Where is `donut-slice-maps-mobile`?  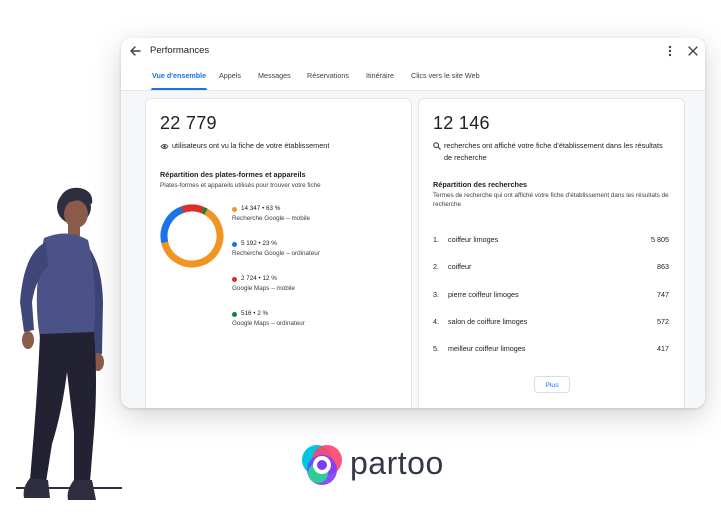 donut-slice-maps-mobile is located at coordinates (192, 236).